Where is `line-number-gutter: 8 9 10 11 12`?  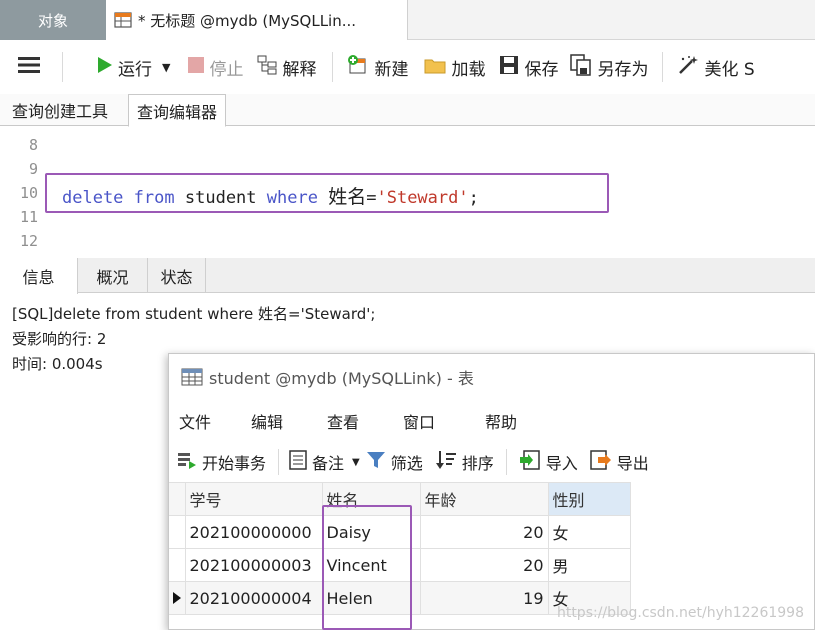 line-number-gutter: 8 9 10 11 12 is located at coordinates (23, 191).